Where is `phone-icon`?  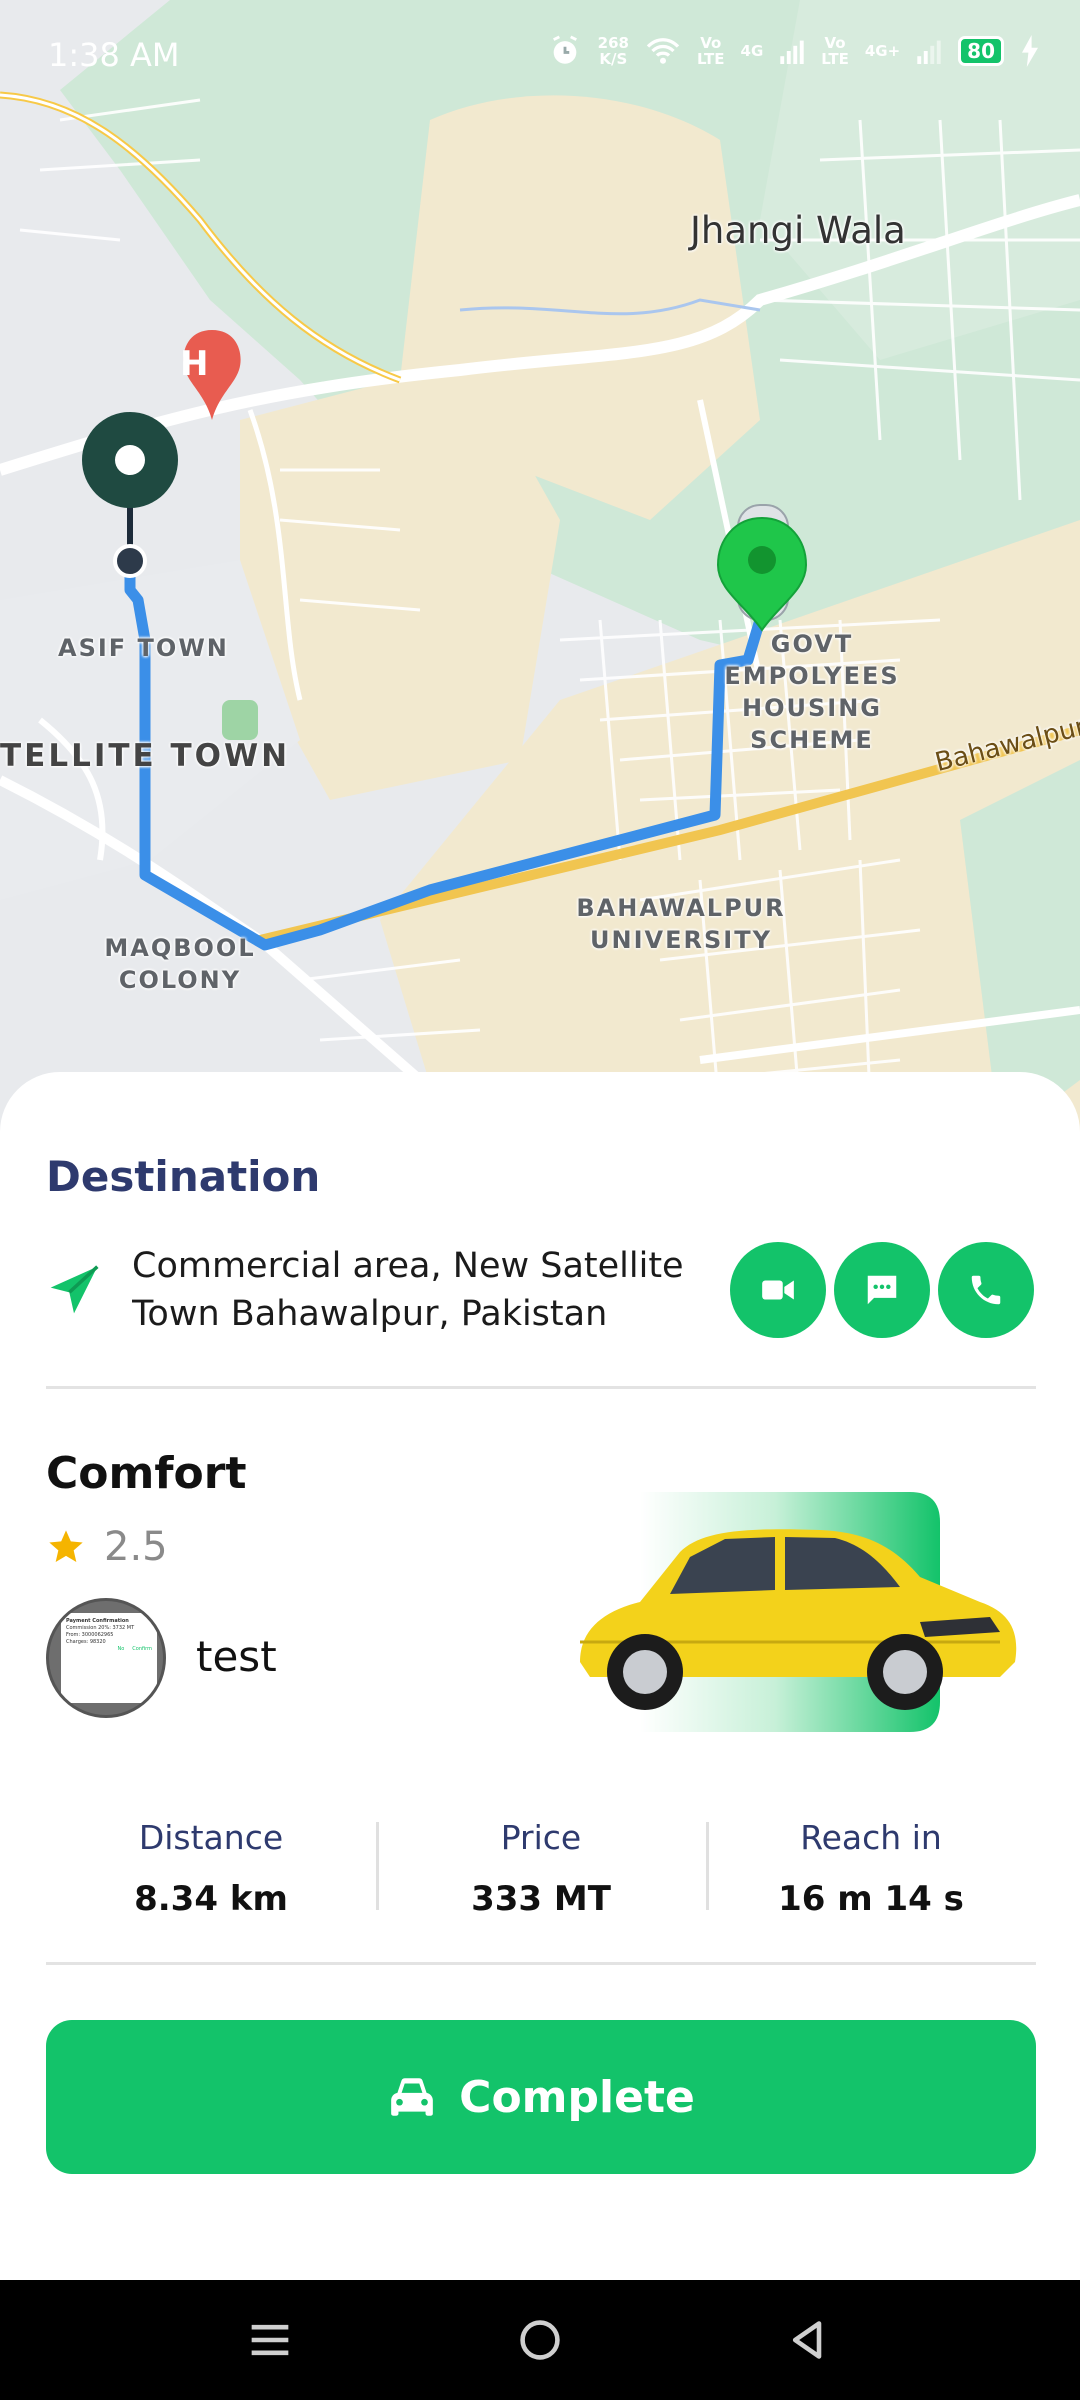
phone-icon is located at coordinates (986, 1290).